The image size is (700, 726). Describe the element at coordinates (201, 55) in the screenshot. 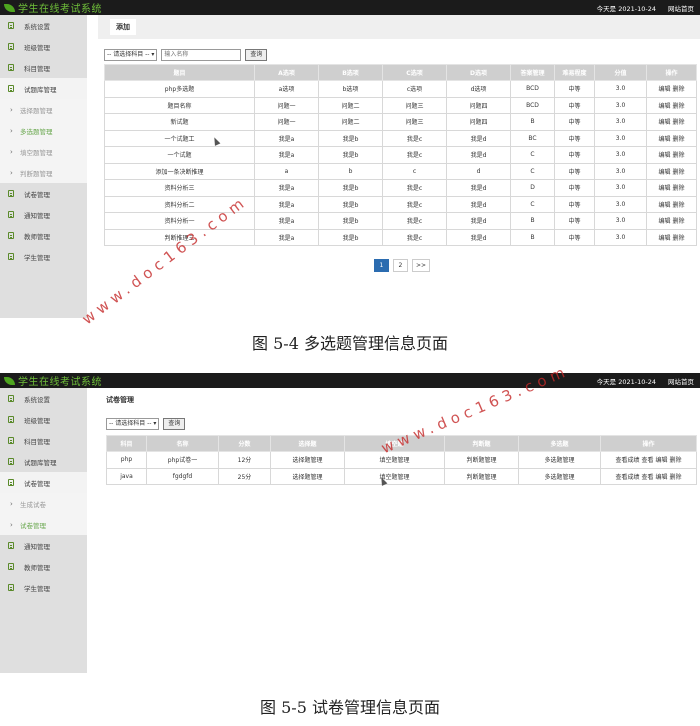

I see `name-search-input` at that location.